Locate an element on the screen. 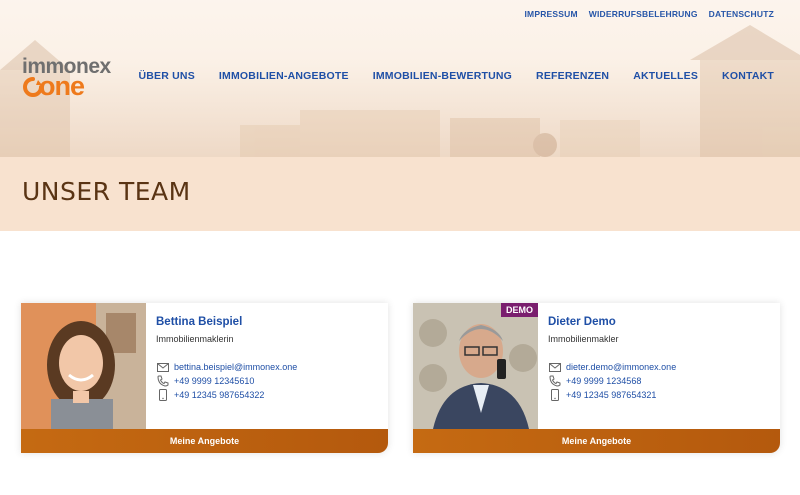 The image size is (800, 495). team-member-name: Dieter Demo is located at coordinates (582, 322).